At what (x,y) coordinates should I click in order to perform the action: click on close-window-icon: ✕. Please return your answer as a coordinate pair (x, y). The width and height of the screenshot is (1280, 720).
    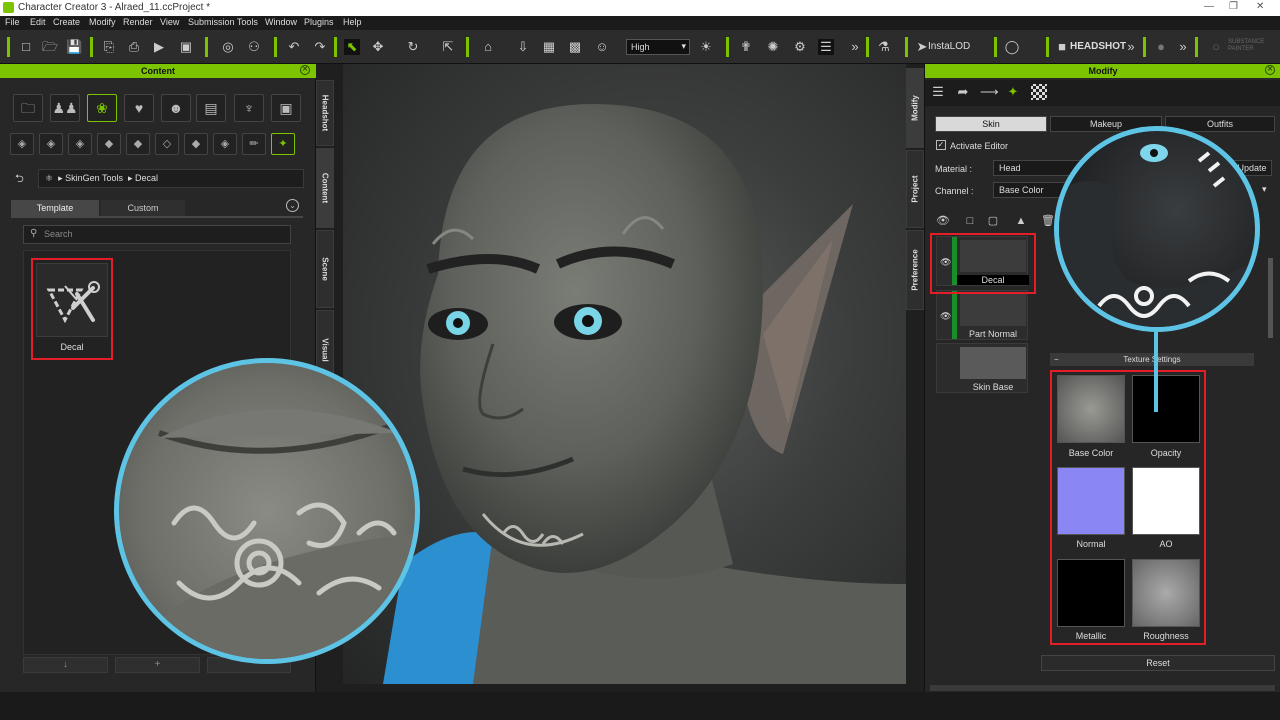
    Looking at the image, I should click on (1260, 6).